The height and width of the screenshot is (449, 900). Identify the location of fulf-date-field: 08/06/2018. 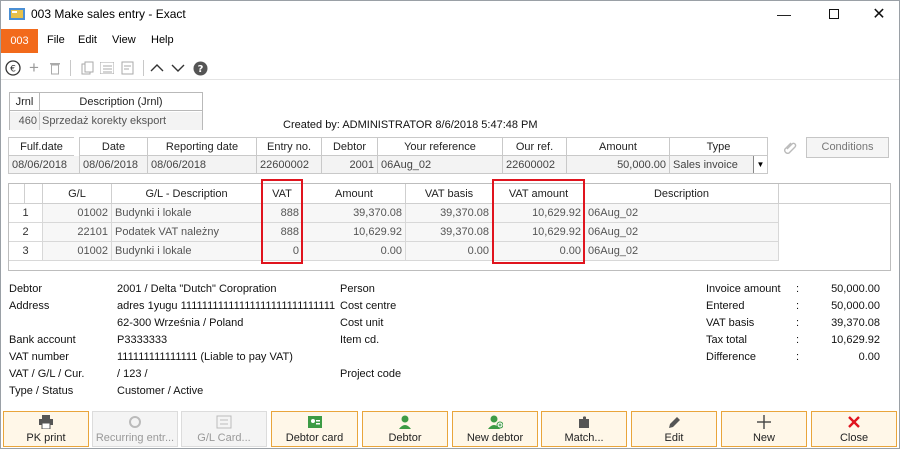
(43, 165).